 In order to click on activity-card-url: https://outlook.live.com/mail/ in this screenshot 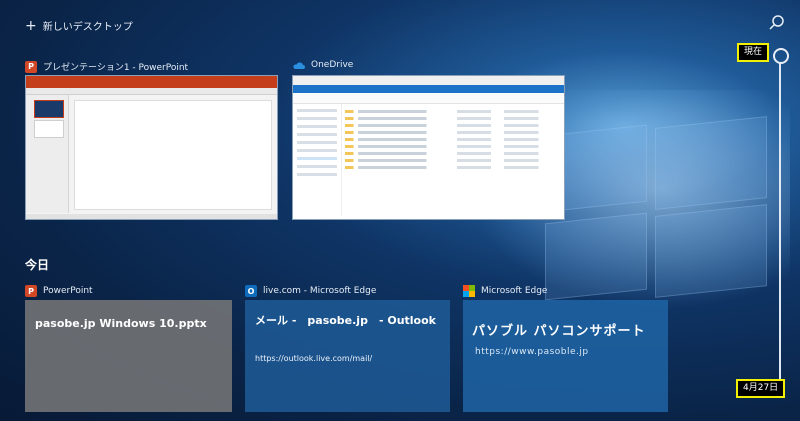, I will do `click(314, 358)`.